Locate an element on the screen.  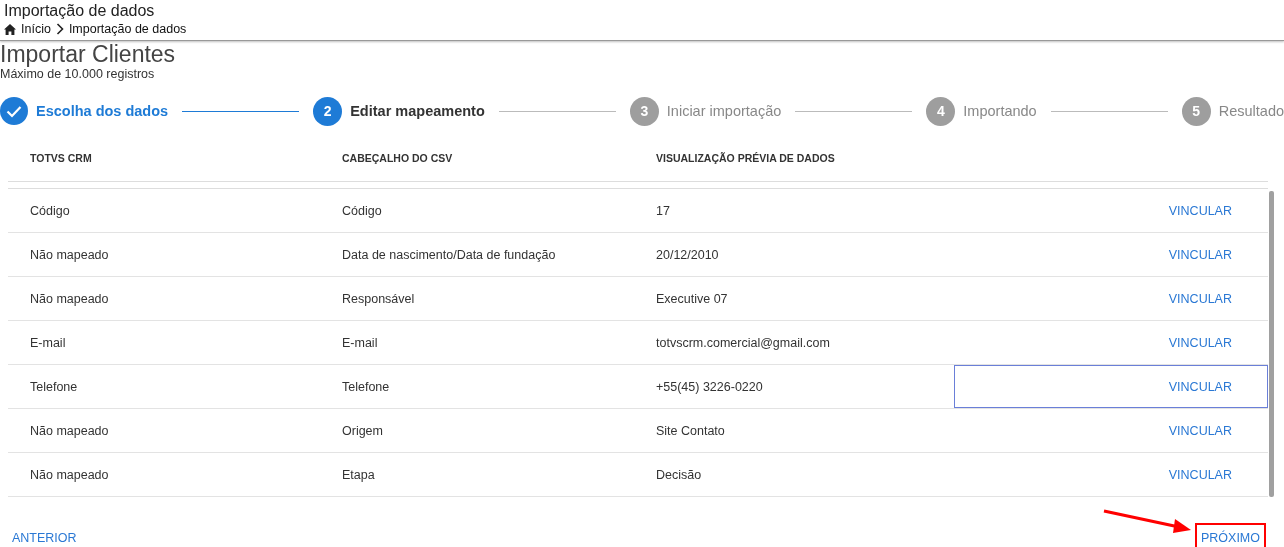
breadcrumb-link: Importação de dados is located at coordinates (127, 29).